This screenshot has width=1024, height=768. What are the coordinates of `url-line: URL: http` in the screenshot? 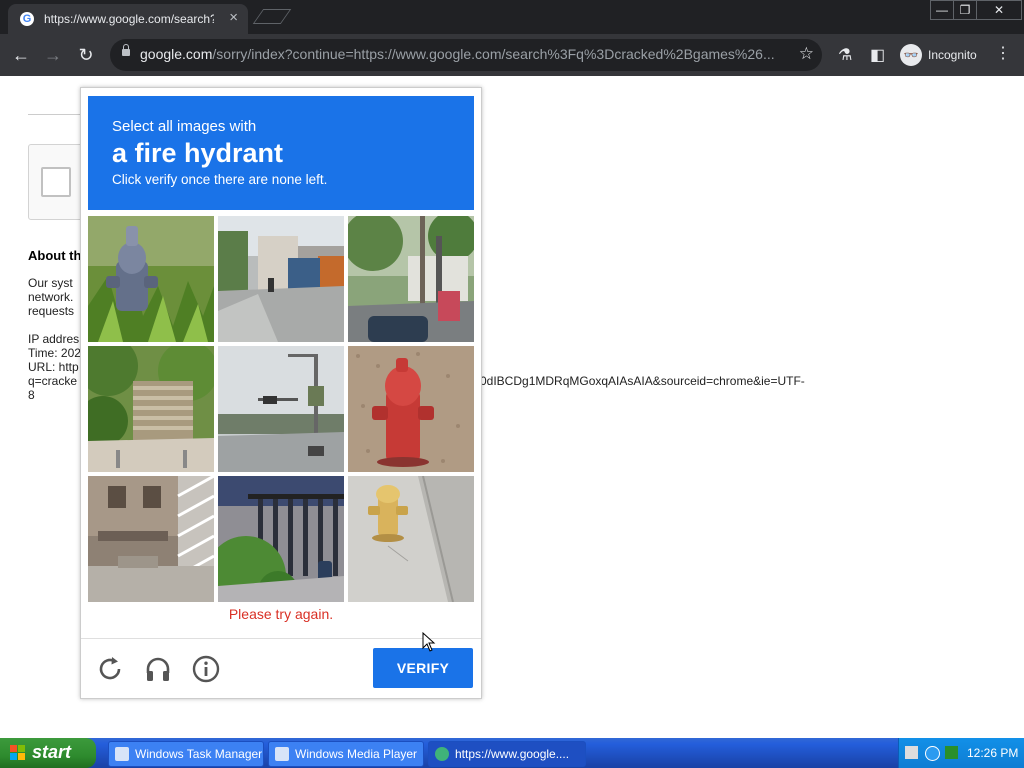 It's located at (53, 367).